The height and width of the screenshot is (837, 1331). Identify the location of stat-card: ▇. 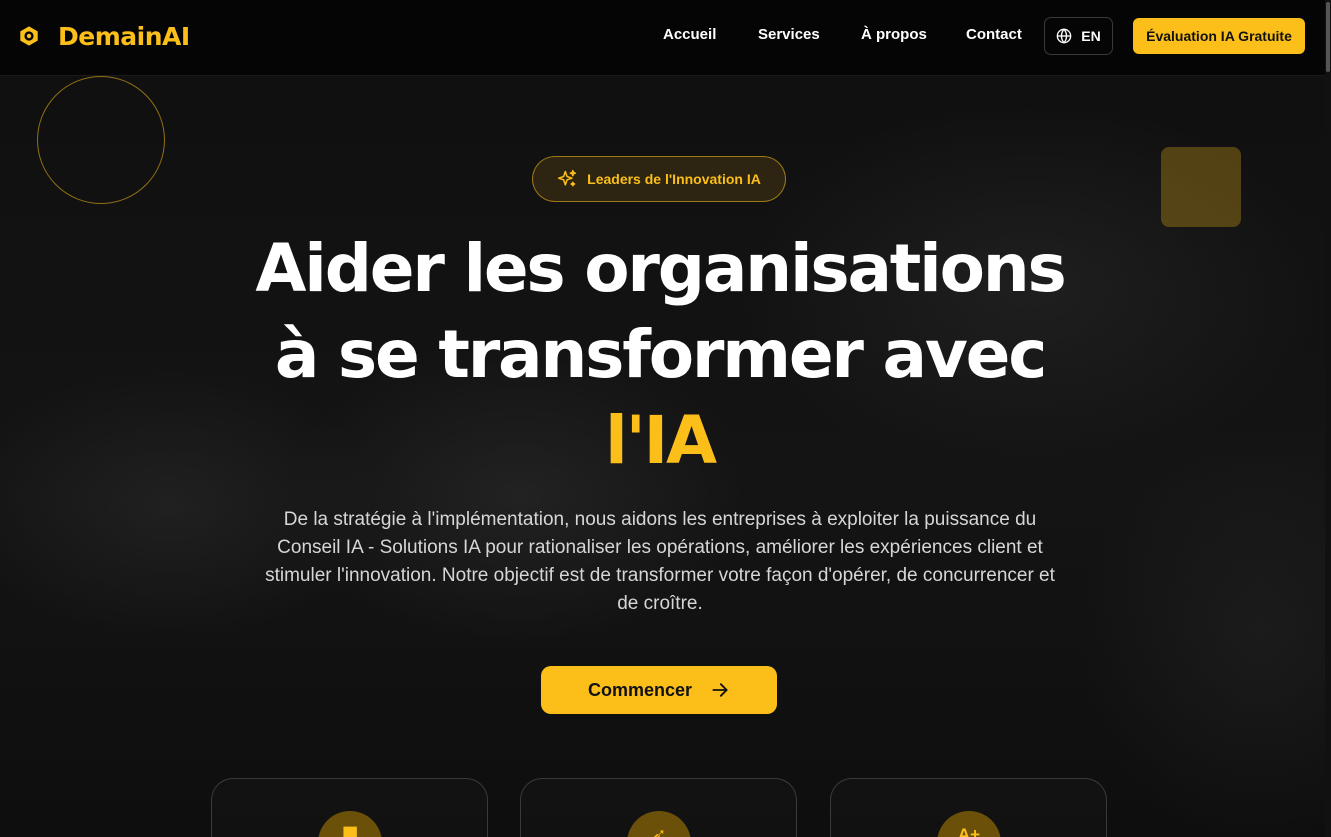
(349, 807).